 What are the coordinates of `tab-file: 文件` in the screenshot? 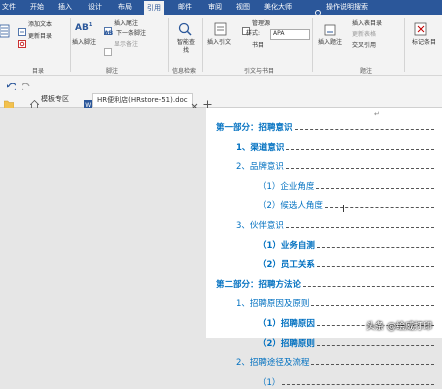 It's located at (9, 7).